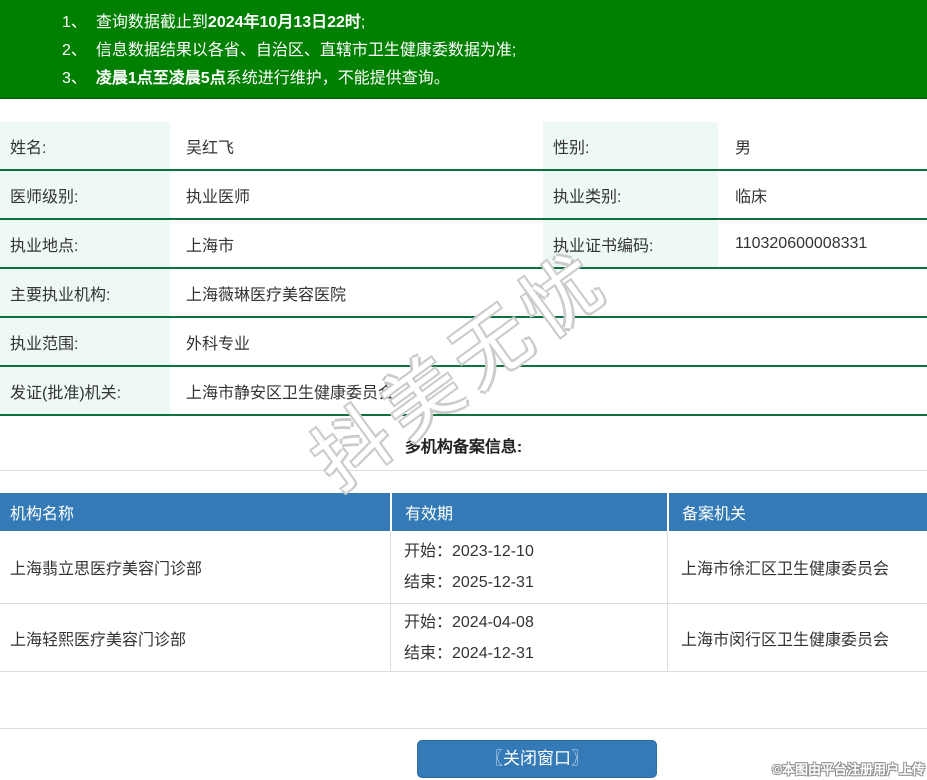 Image resolution: width=927 pixels, height=780 pixels. Describe the element at coordinates (469, 582) in the screenshot. I see `validity-end-date: 结束：2025-12-31` at that location.